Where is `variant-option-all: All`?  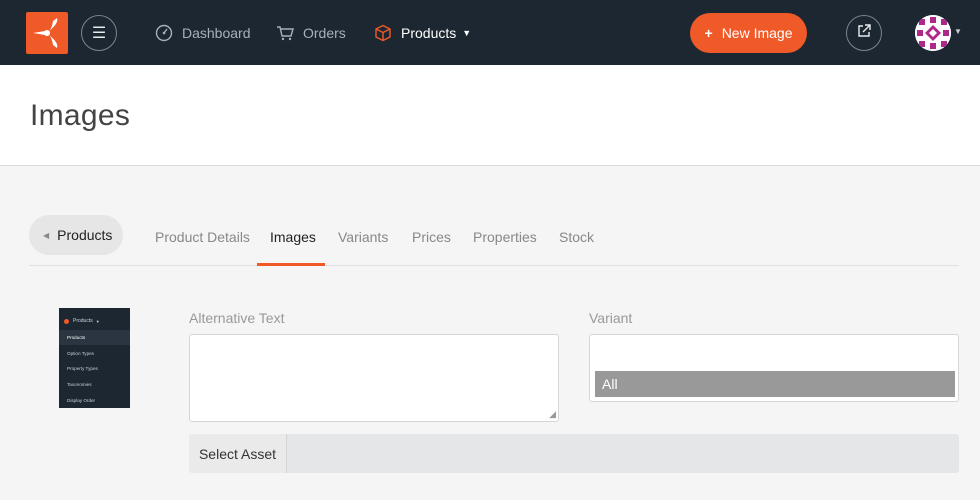 variant-option-all: All is located at coordinates (775, 384).